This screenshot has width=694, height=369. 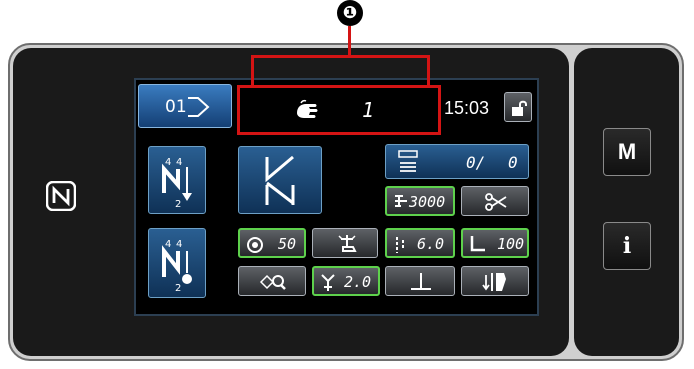 I want to click on side-panel, so click(x=626, y=202).